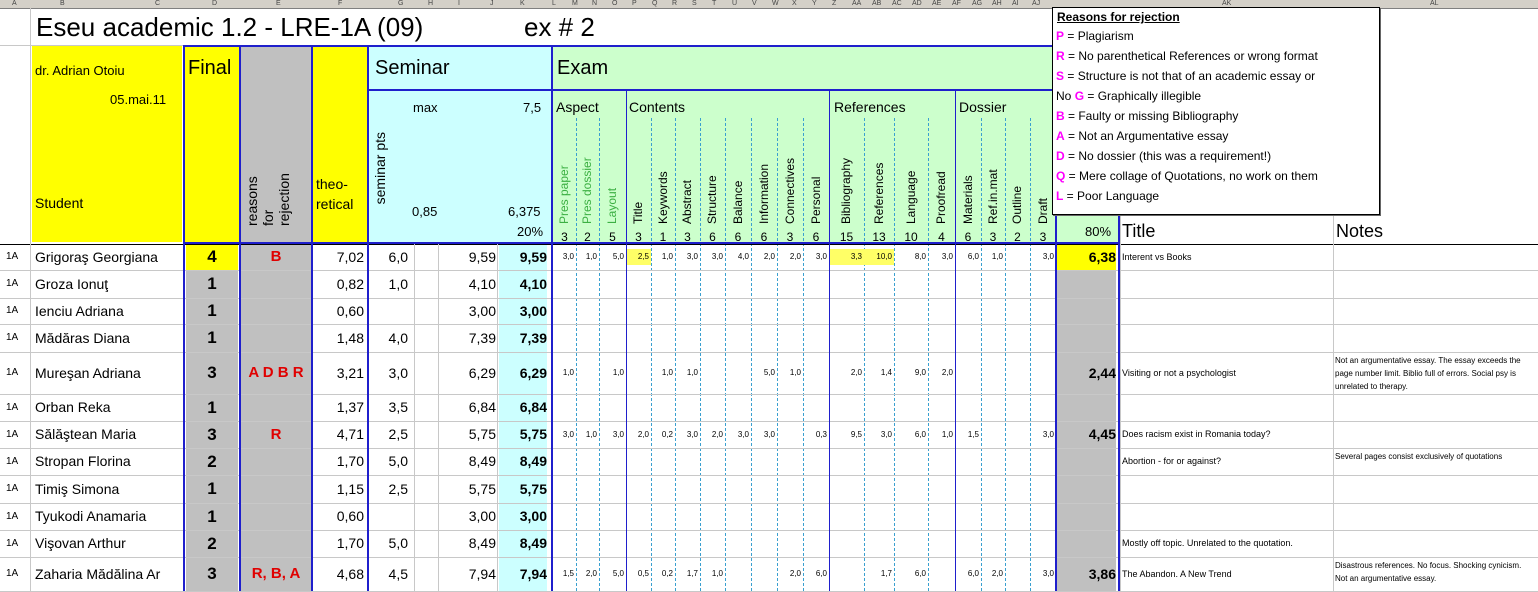 The width and height of the screenshot is (1538, 592). I want to click on seminar-points: 4,5, so click(389, 574).